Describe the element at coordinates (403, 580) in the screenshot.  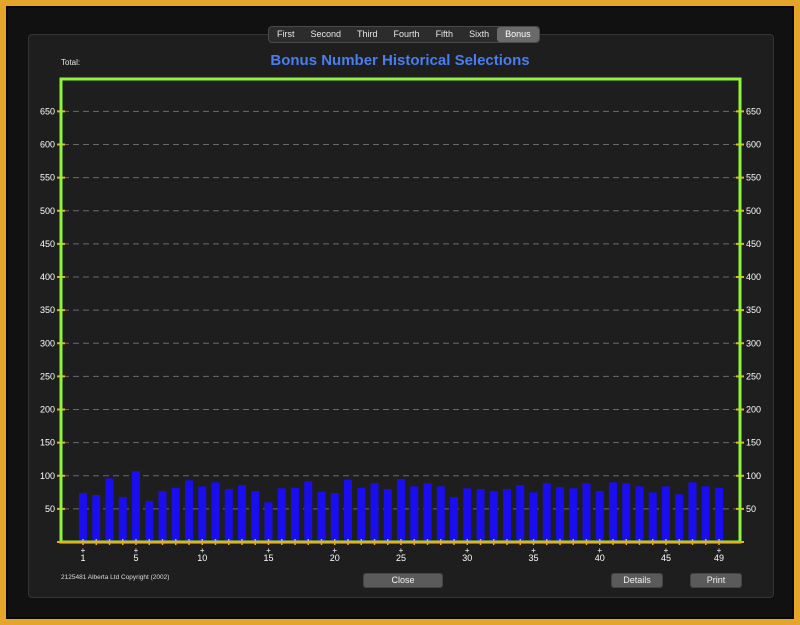
I see `close-button: Close` at that location.